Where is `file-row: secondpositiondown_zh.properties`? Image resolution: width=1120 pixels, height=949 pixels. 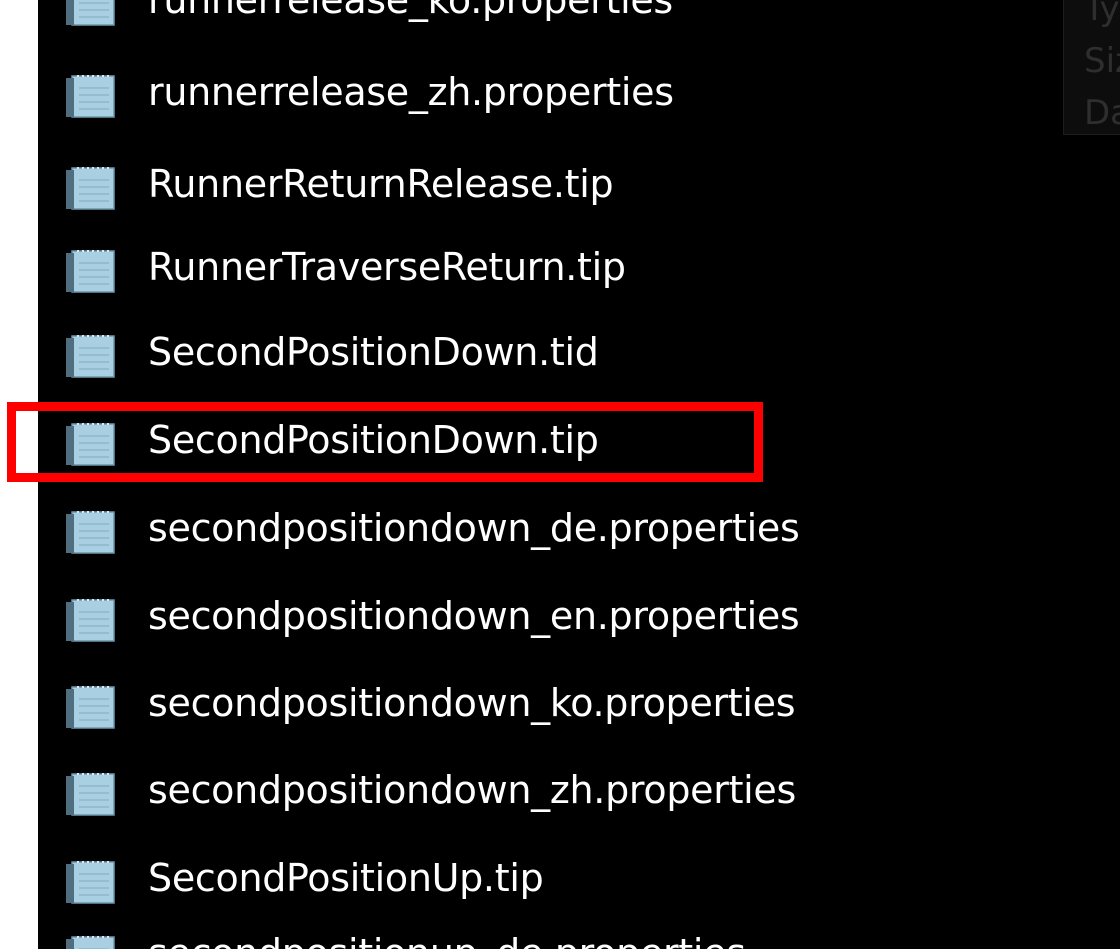
file-row: secondpositiondown_zh.properties is located at coordinates (579, 792).